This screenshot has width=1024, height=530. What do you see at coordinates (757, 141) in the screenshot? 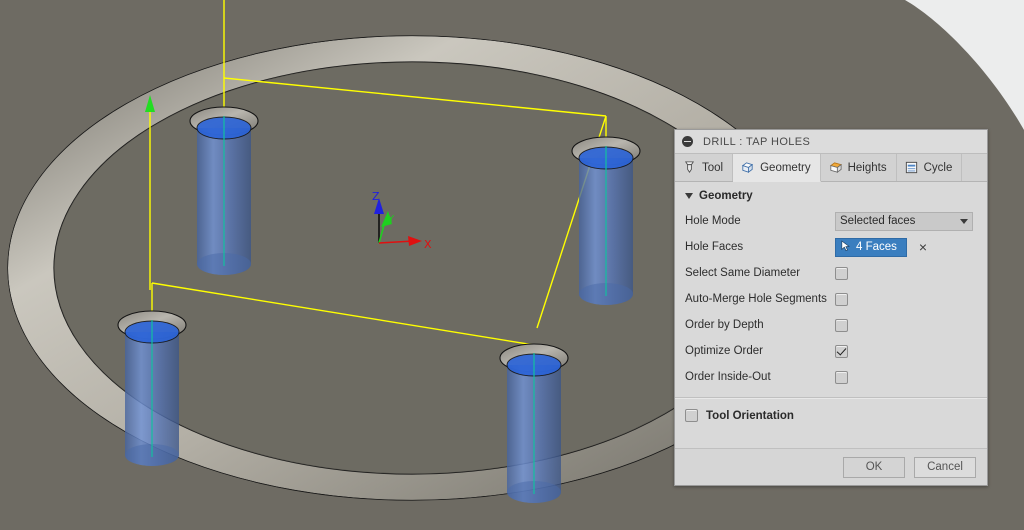
I see `dialog-title: DRILL : TAP HOLES` at bounding box center [757, 141].